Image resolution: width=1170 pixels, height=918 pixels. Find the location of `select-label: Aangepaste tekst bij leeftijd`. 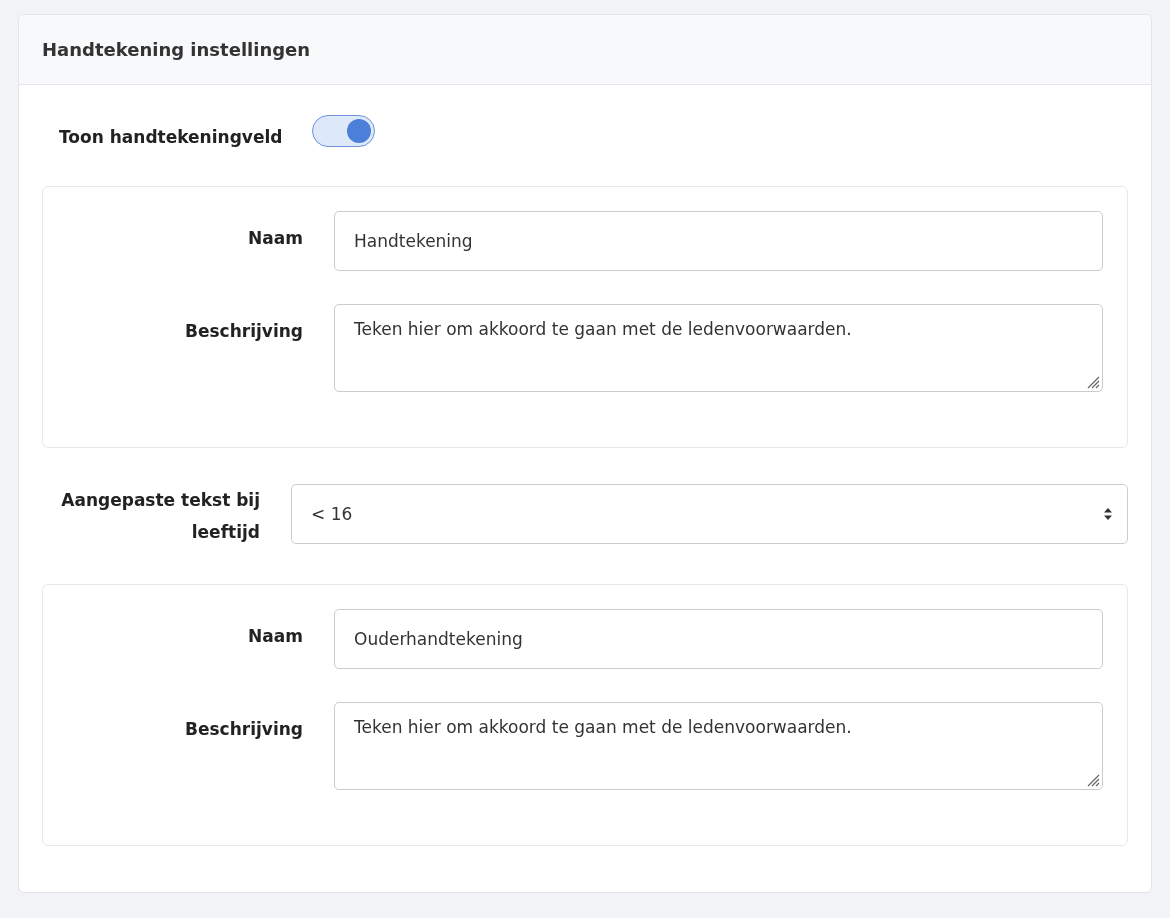

select-label: Aangepaste tekst bij leeftijd is located at coordinates (160, 516).